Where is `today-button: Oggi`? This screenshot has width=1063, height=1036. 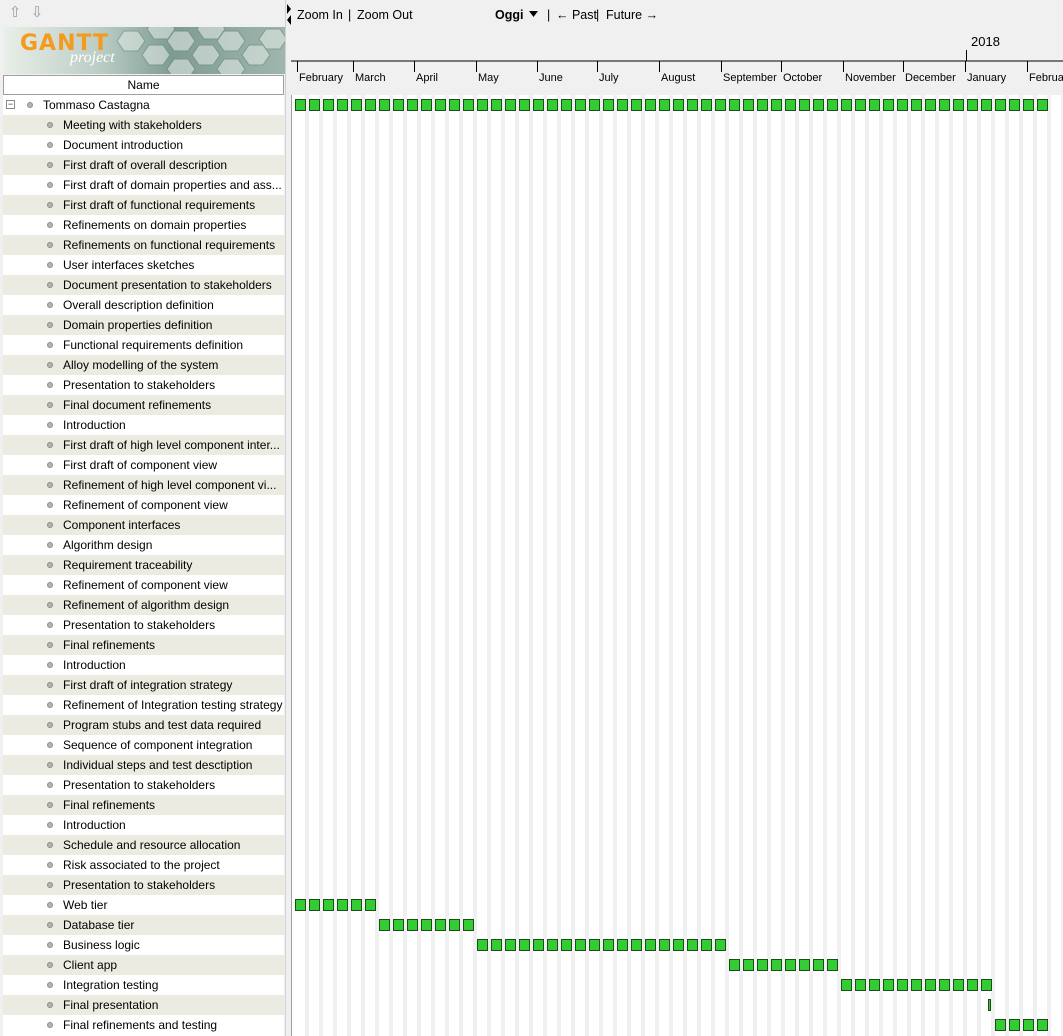 today-button: Oggi is located at coordinates (509, 15).